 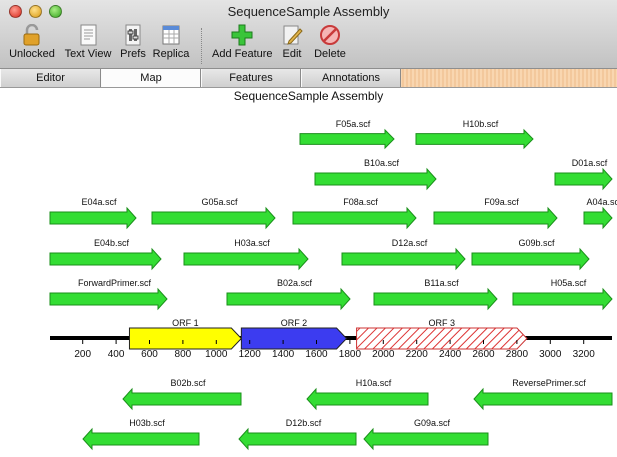 I want to click on read-label: H03b.scf, so click(x=147, y=423).